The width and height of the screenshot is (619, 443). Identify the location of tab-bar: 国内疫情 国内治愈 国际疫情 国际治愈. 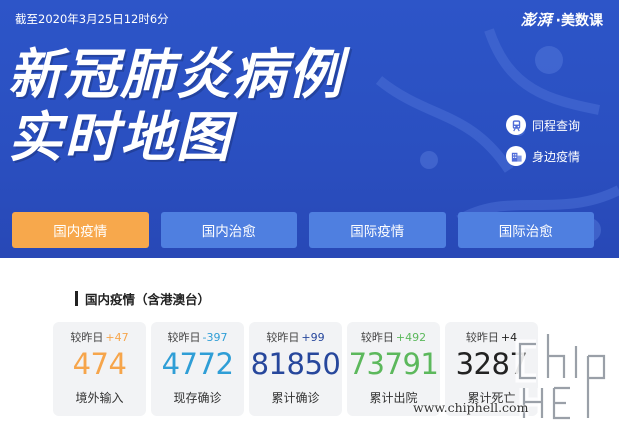
(303, 230).